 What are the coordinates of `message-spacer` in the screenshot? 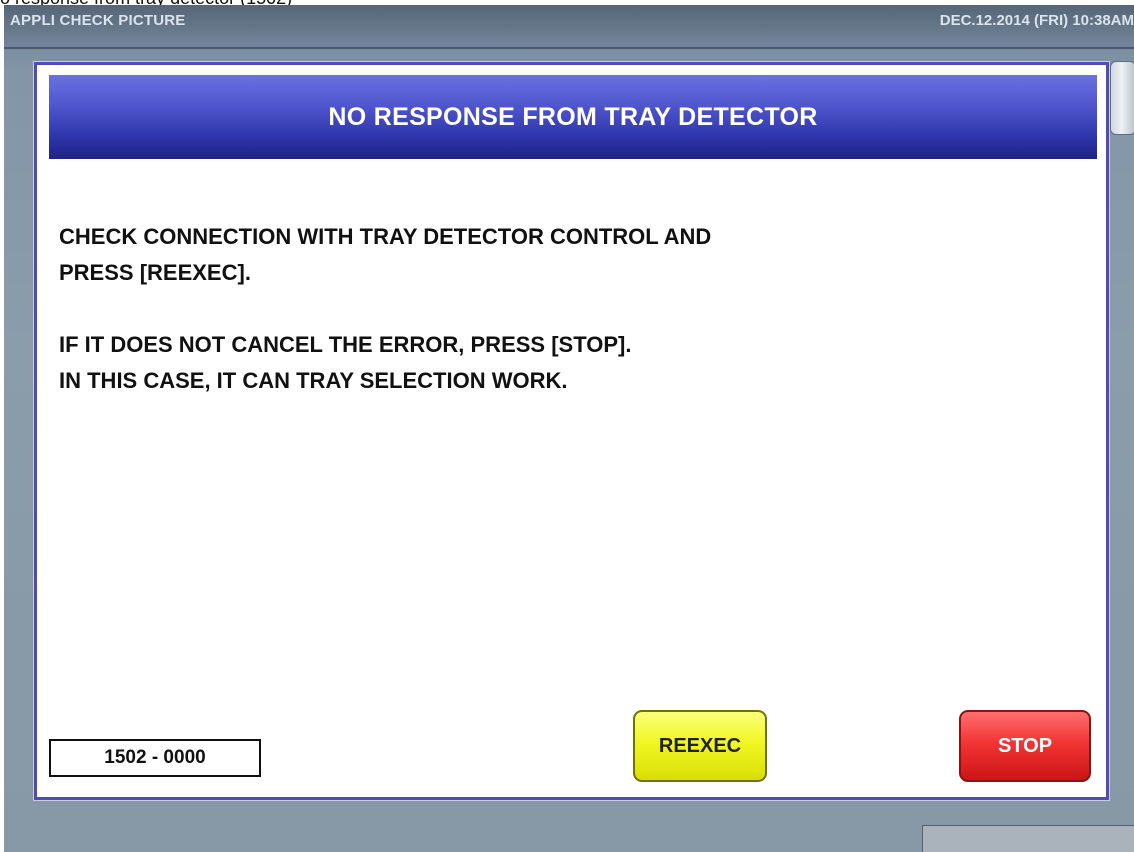 It's located at (559, 309).